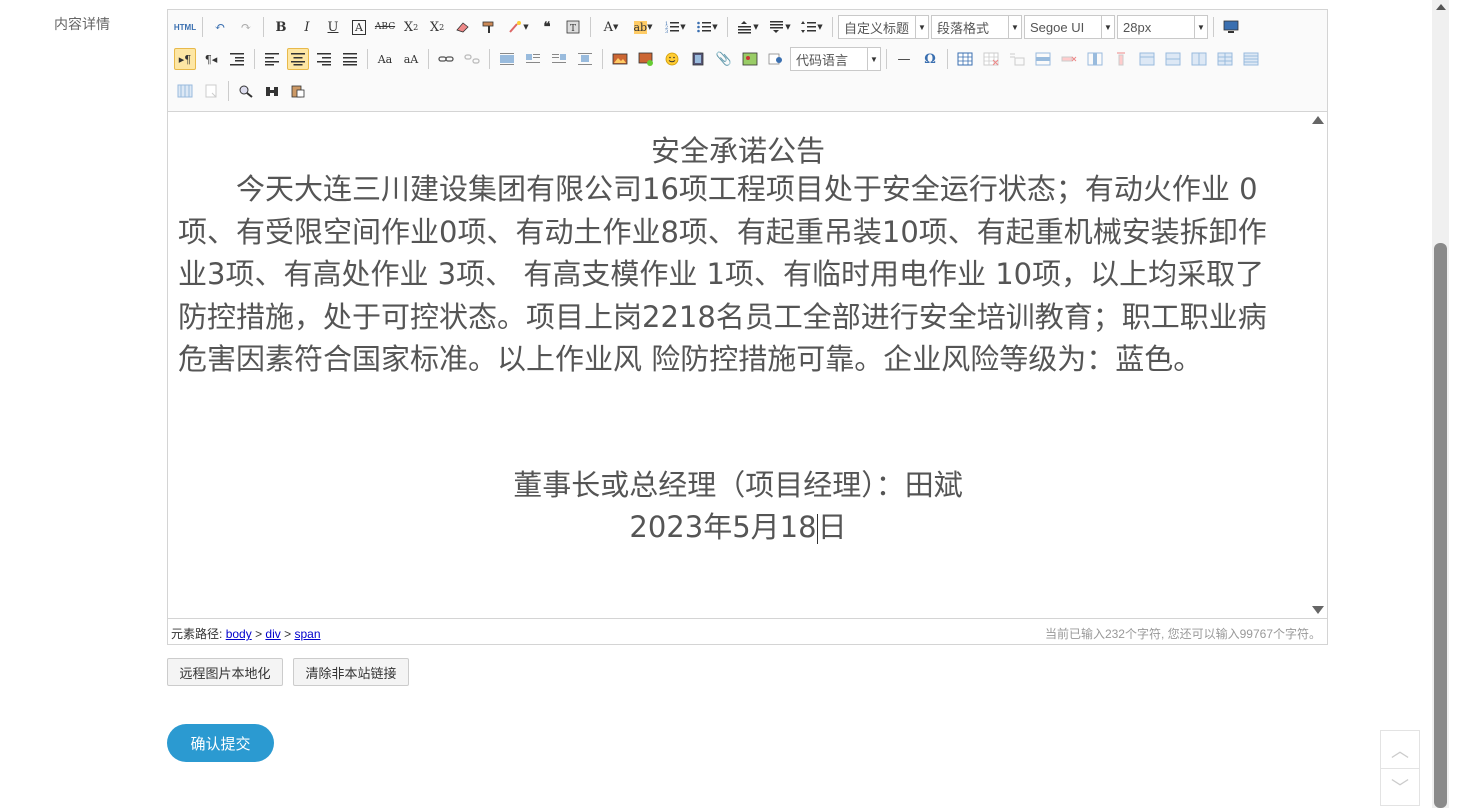 The width and height of the screenshot is (1457, 808). What do you see at coordinates (211, 59) in the screenshot?
I see `direction-rtl-icon: ¶◂` at bounding box center [211, 59].